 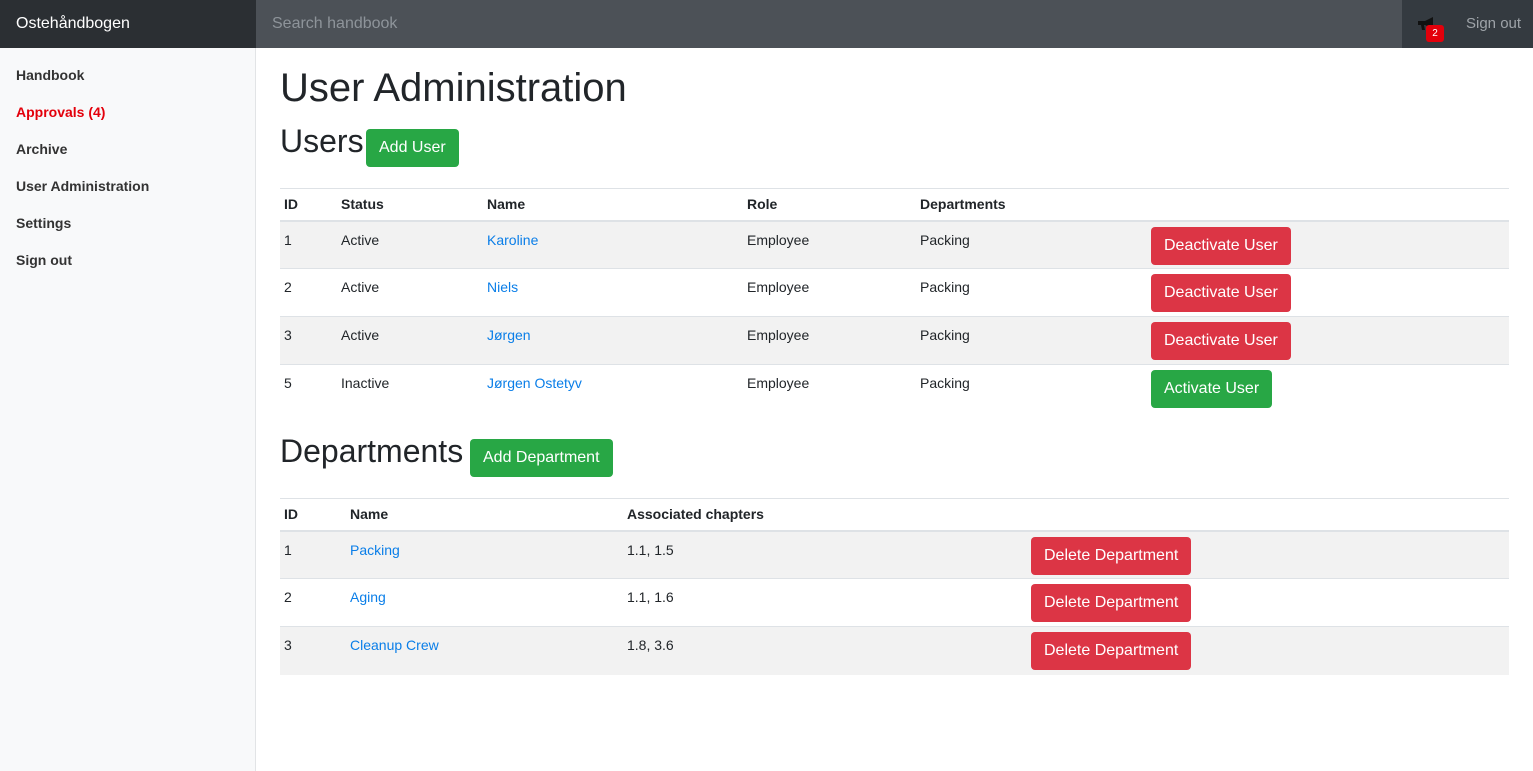 What do you see at coordinates (1435, 33) in the screenshot?
I see `notification-count-badge: 2` at bounding box center [1435, 33].